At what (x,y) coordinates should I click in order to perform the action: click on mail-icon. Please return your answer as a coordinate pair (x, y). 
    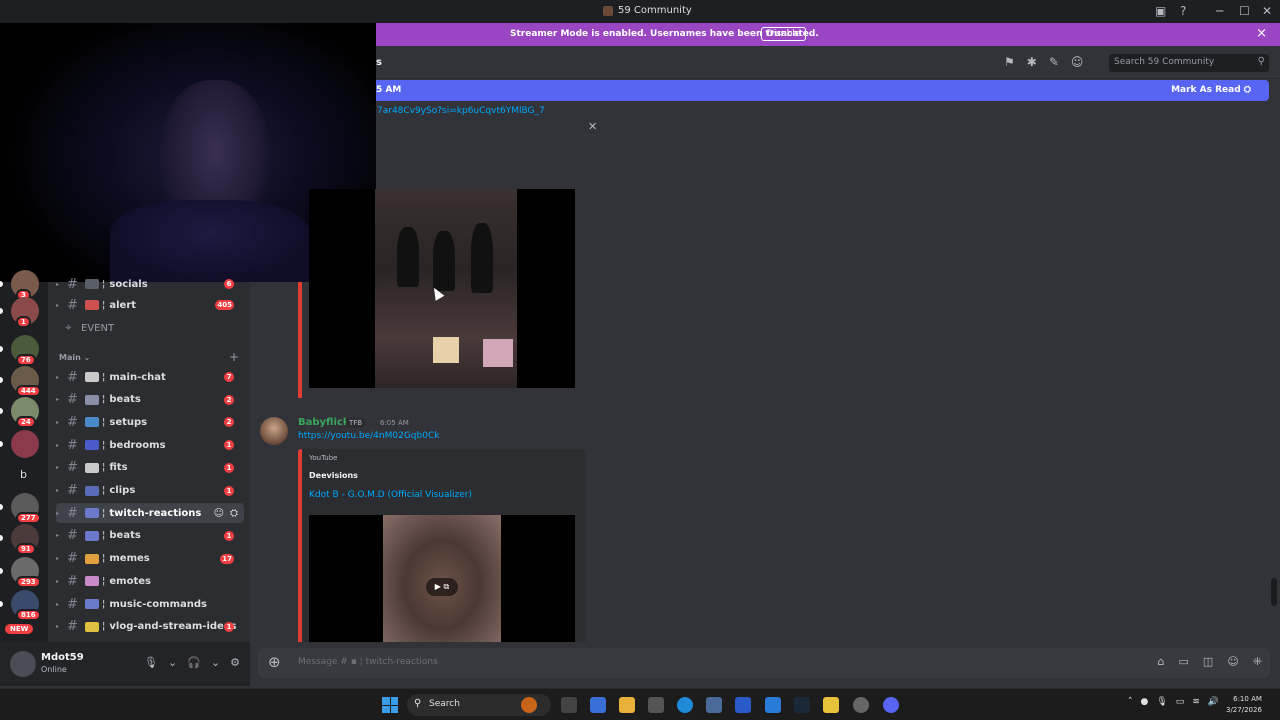
    Looking at the image, I should click on (773, 705).